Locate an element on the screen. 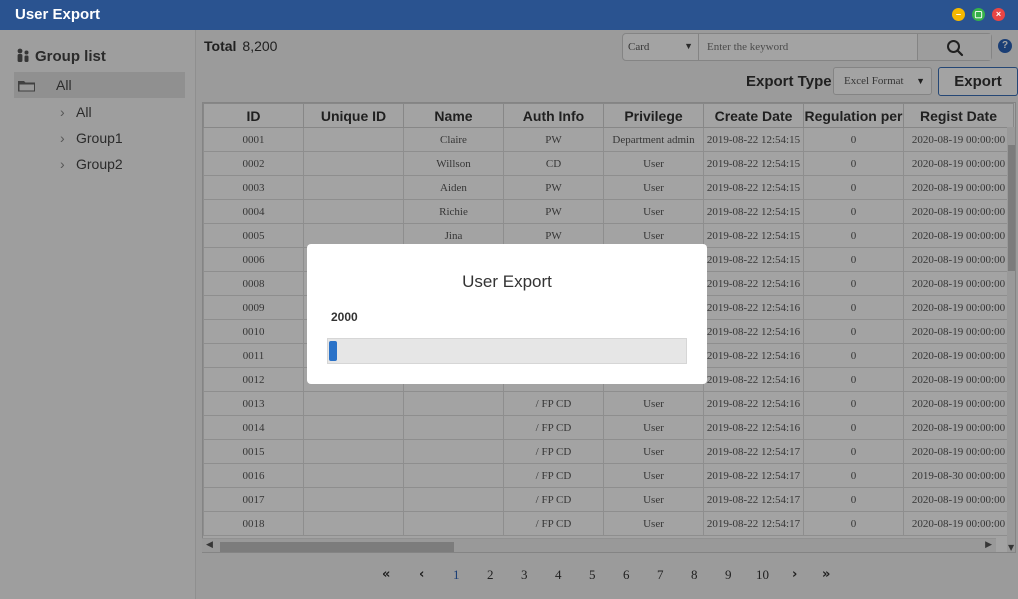 The width and height of the screenshot is (1018, 599). export-progress-dialog: User Export 2000 is located at coordinates (507, 314).